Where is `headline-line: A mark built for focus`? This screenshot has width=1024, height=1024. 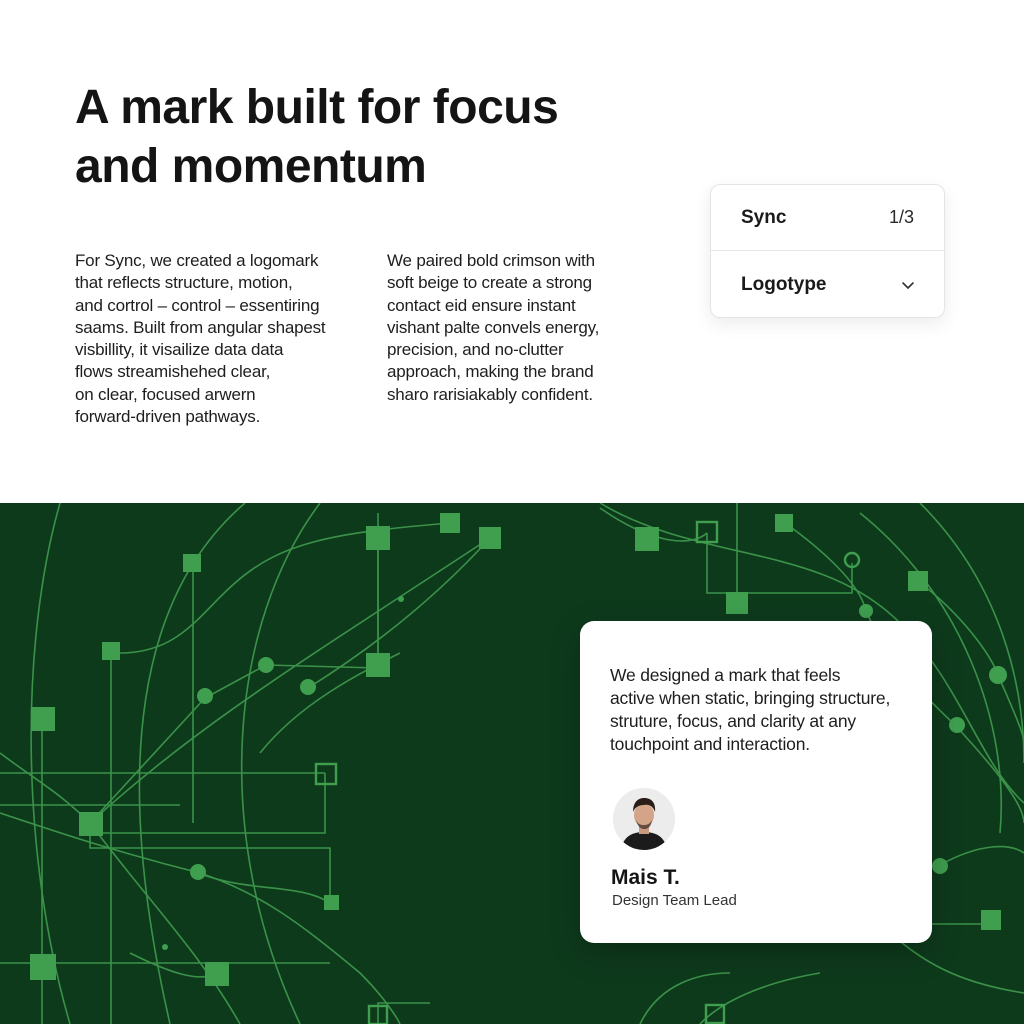 headline-line: A mark built for focus is located at coordinates (317, 107).